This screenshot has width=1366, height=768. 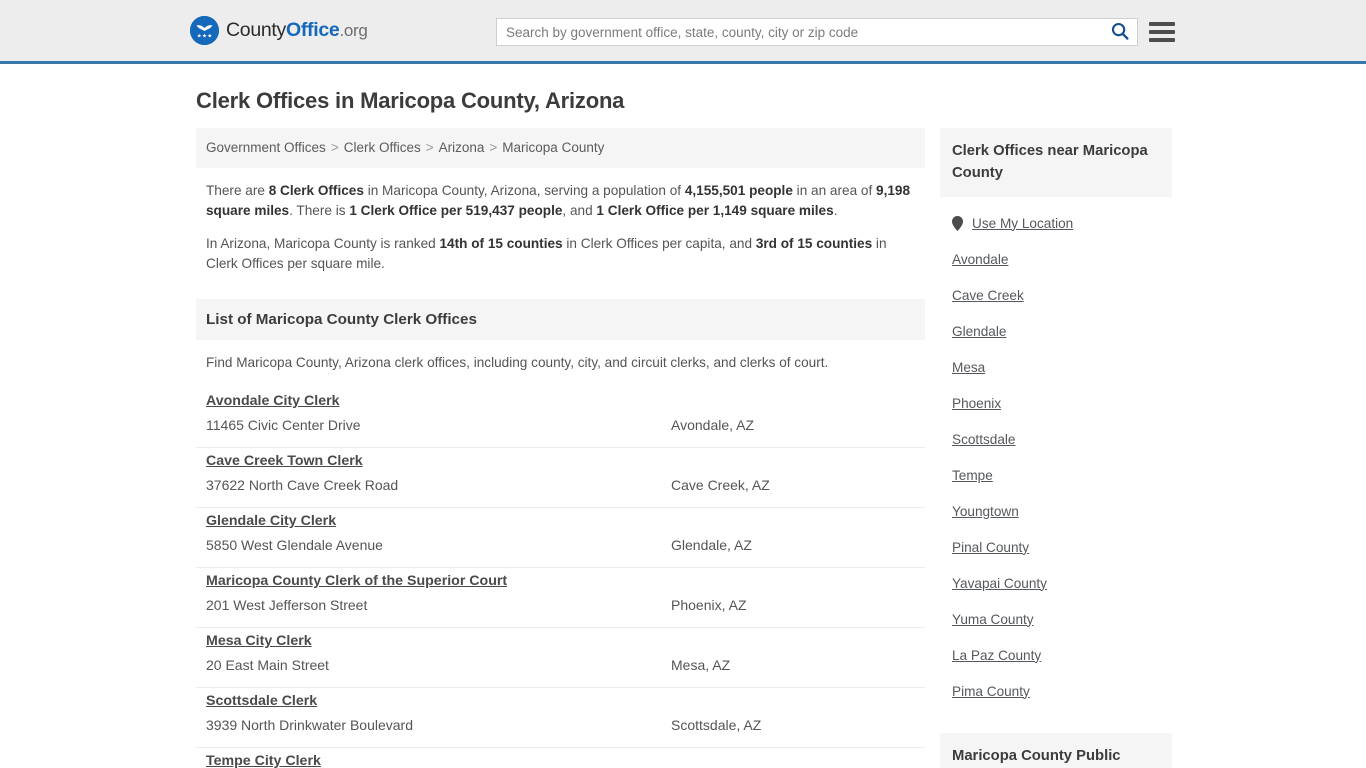 I want to click on nearby-link-row: Phoenix, so click(x=1062, y=403).